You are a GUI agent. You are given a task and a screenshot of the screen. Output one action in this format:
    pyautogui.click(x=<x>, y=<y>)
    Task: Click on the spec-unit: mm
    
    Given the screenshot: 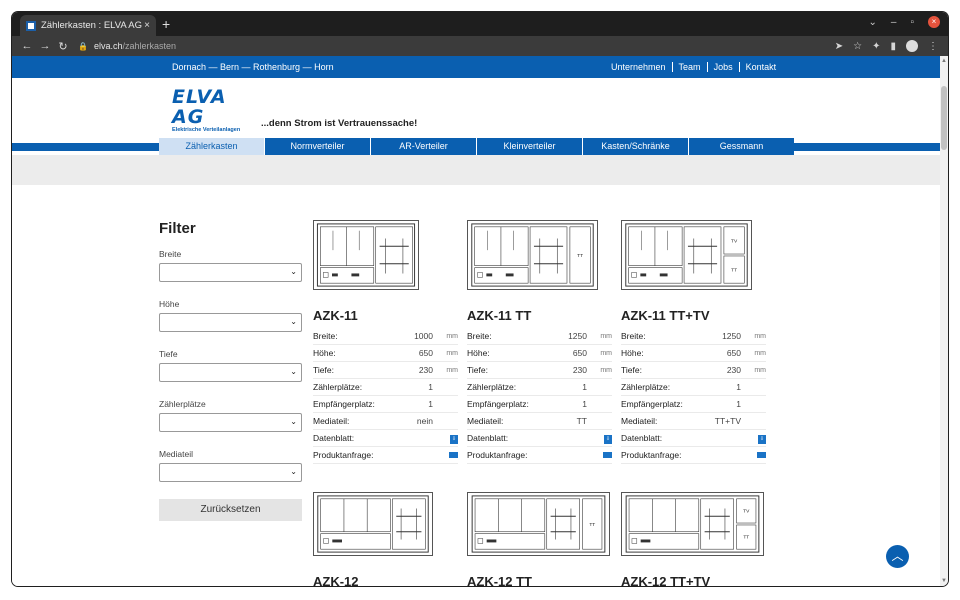 What is the action you would take?
    pyautogui.click(x=606, y=353)
    